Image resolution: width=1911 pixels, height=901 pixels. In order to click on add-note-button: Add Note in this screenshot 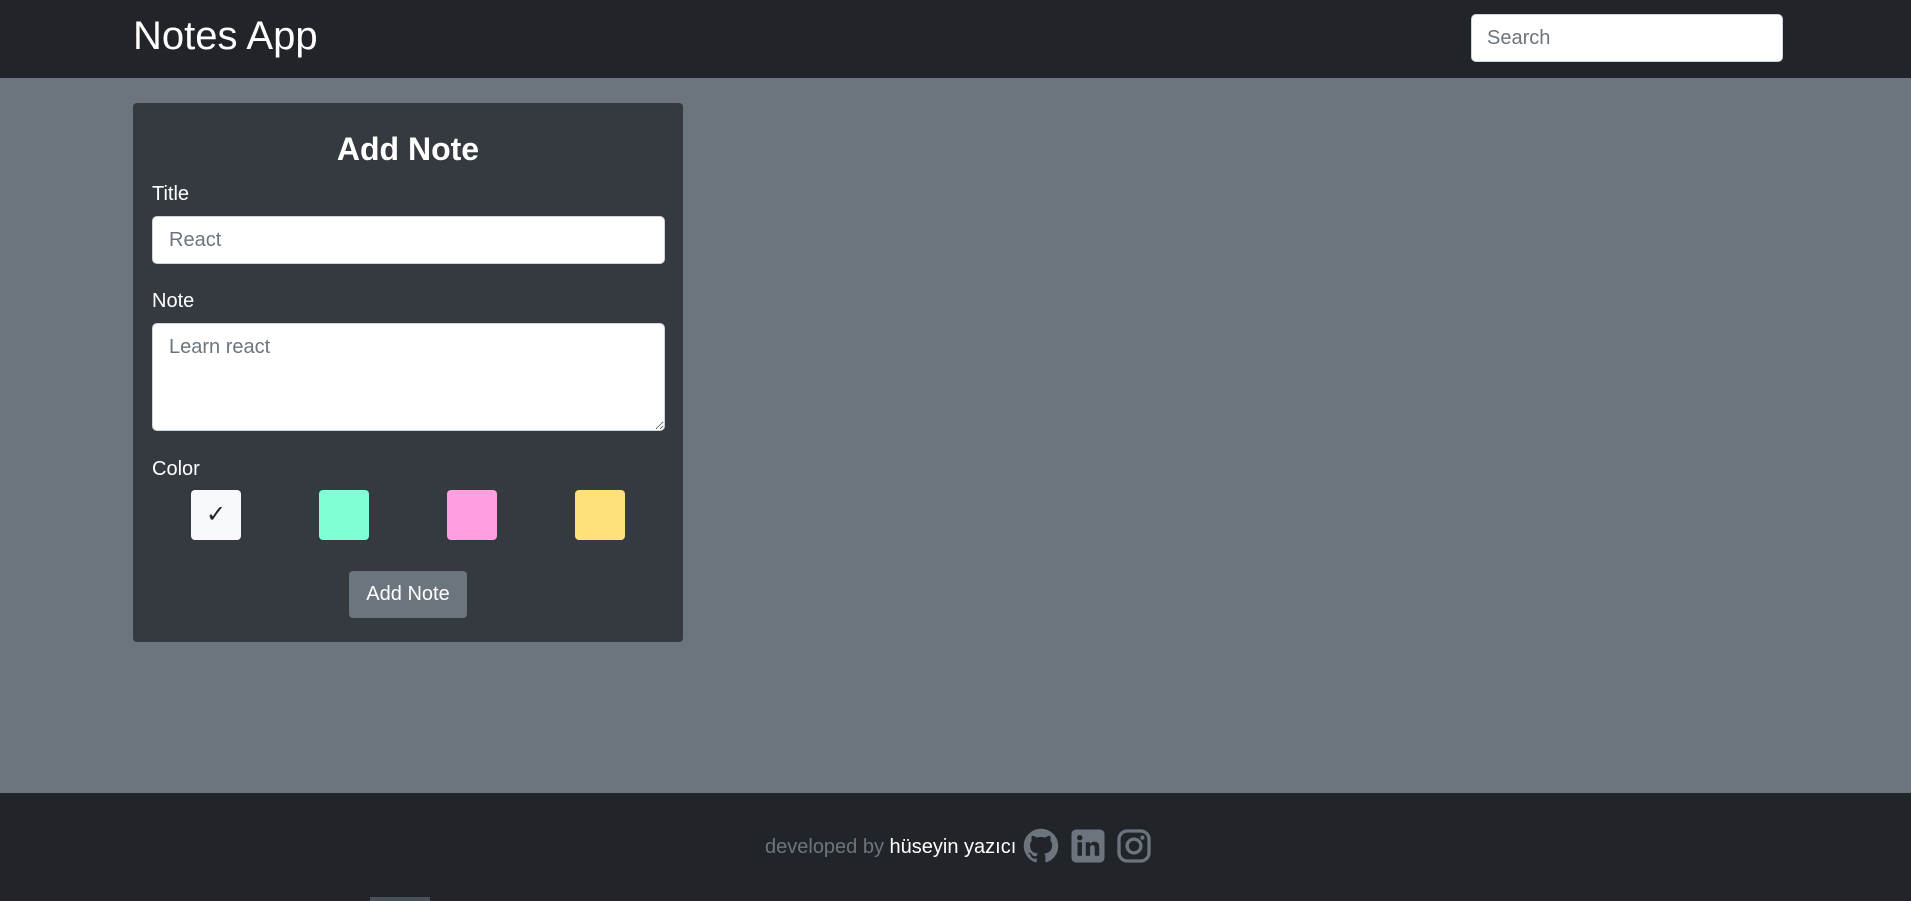, I will do `click(408, 594)`.